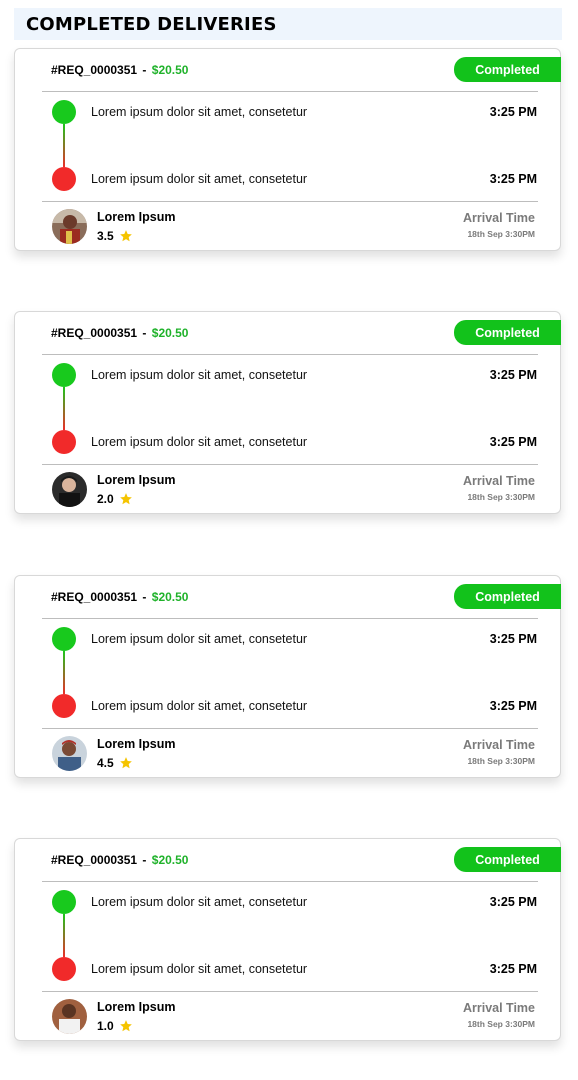 The height and width of the screenshot is (1080, 578). What do you see at coordinates (115, 763) in the screenshot?
I see `driver-rating: 4.5` at bounding box center [115, 763].